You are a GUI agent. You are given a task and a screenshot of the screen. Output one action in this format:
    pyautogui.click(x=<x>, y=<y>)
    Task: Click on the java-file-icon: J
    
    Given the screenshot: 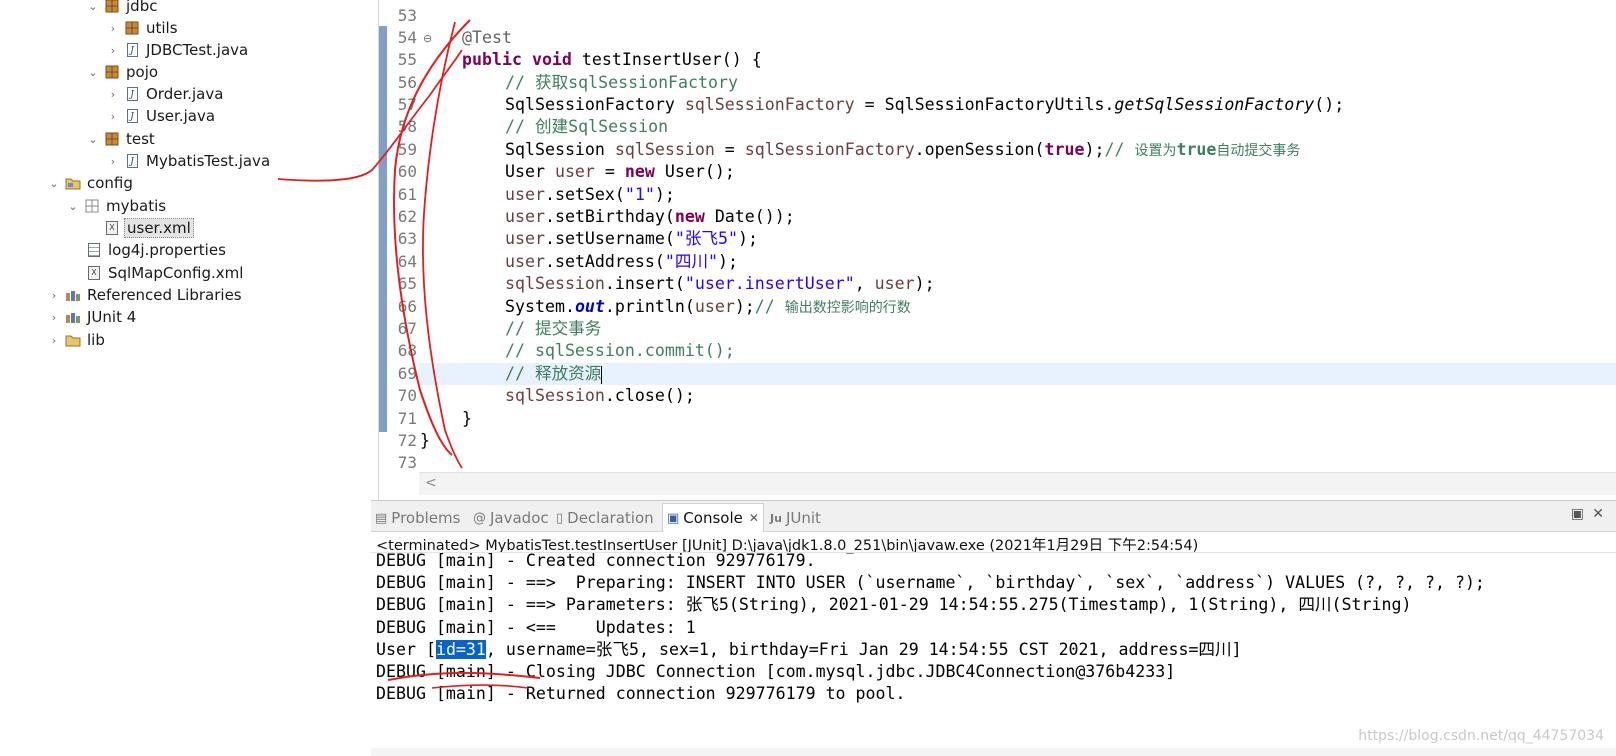 What is the action you would take?
    pyautogui.click(x=132, y=161)
    